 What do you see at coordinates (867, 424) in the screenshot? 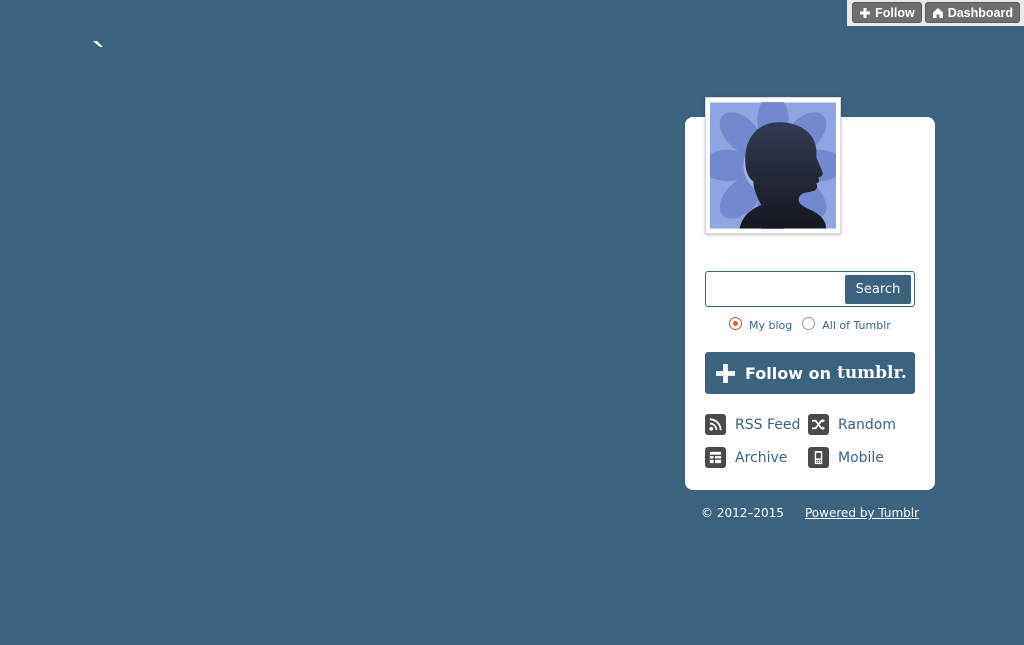
I see `random-label: Random` at bounding box center [867, 424].